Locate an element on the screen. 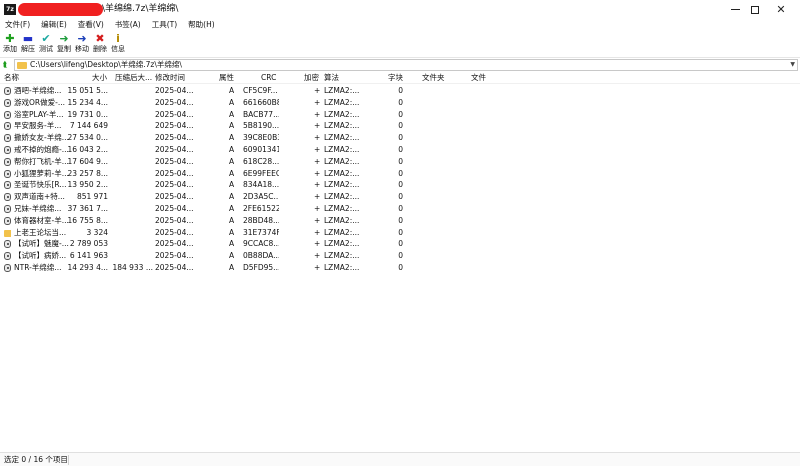 The image size is (800, 466). file-size: 6 141 963 is located at coordinates (88, 256).